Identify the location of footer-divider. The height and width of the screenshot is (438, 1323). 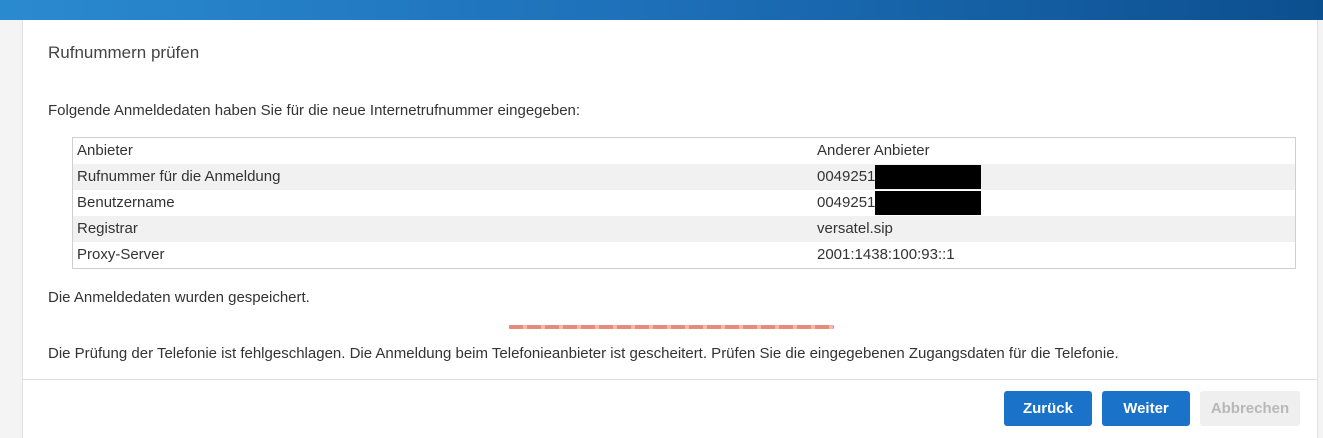
(670, 379).